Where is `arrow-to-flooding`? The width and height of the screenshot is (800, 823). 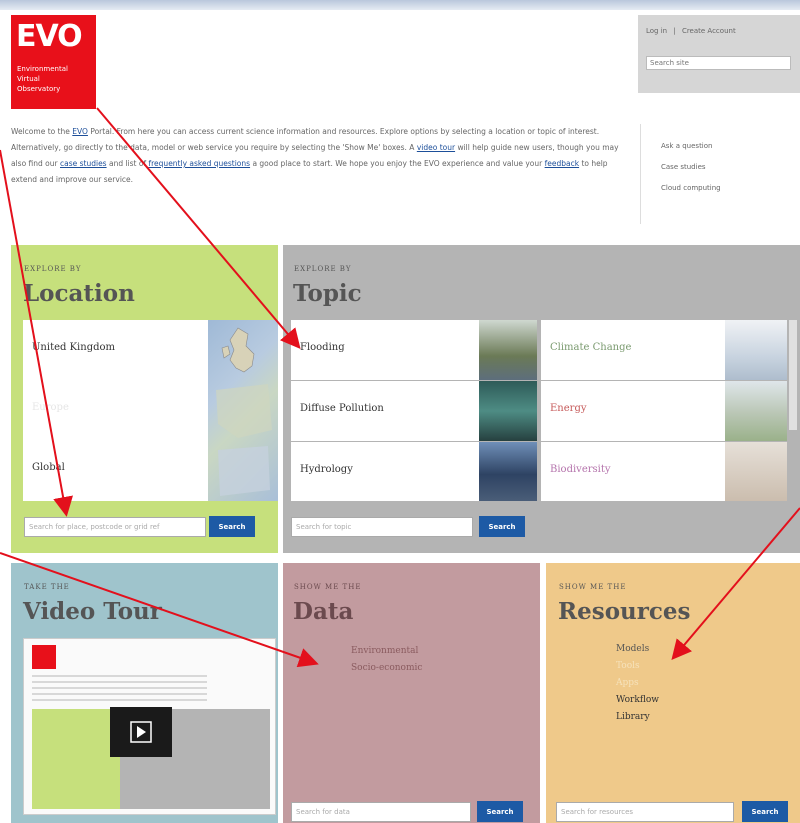
arrow-to-flooding is located at coordinates (198, 228).